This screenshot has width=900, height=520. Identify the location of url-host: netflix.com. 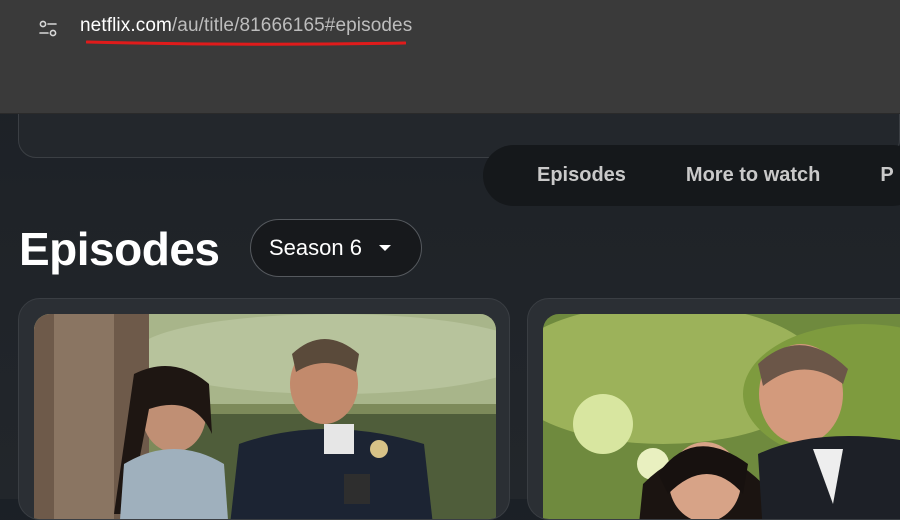
(126, 25).